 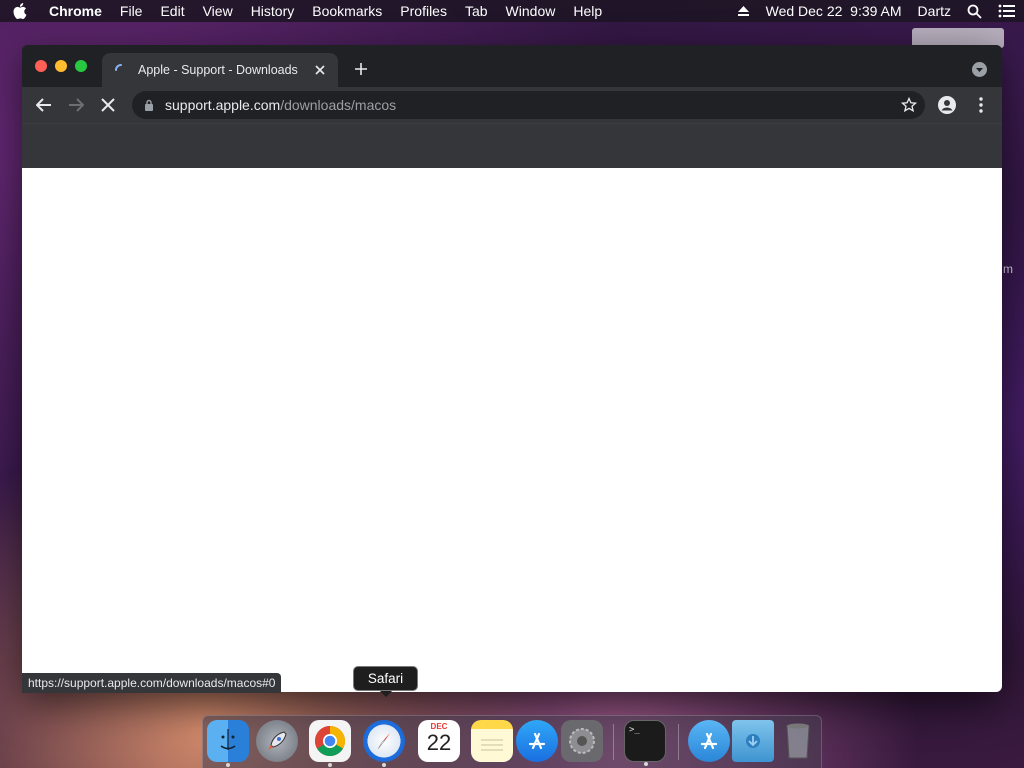 I want to click on chrome-icon, so click(x=330, y=743).